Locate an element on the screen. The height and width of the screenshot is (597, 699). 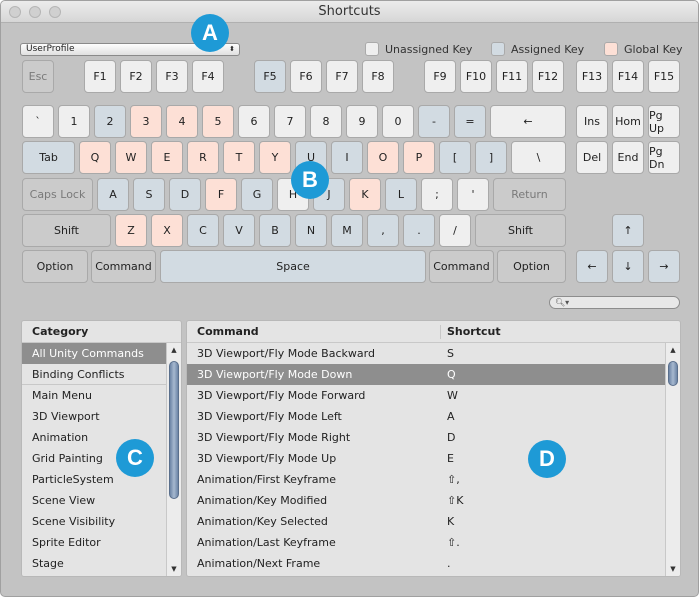
command-row: Animation/Next Frame. is located at coordinates (433, 563).